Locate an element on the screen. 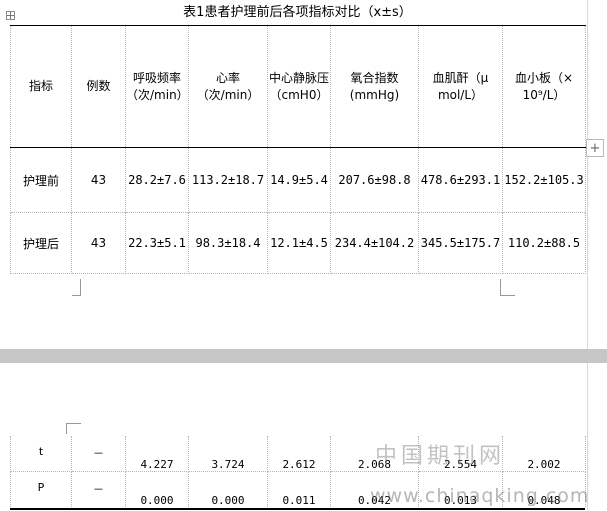 Image resolution: width=607 pixels, height=511 pixels. watermark-cn: 中国期刊网 is located at coordinates (440, 456).